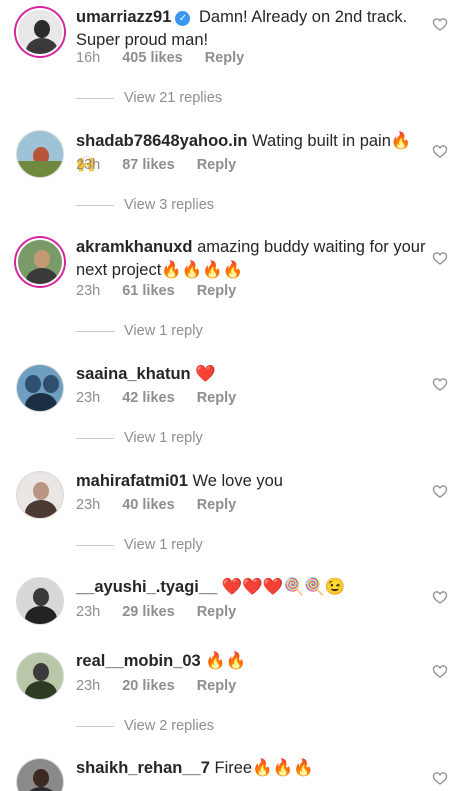 The height and width of the screenshot is (791, 474). What do you see at coordinates (132, 481) in the screenshot?
I see `username: mahirafatmi01` at bounding box center [132, 481].